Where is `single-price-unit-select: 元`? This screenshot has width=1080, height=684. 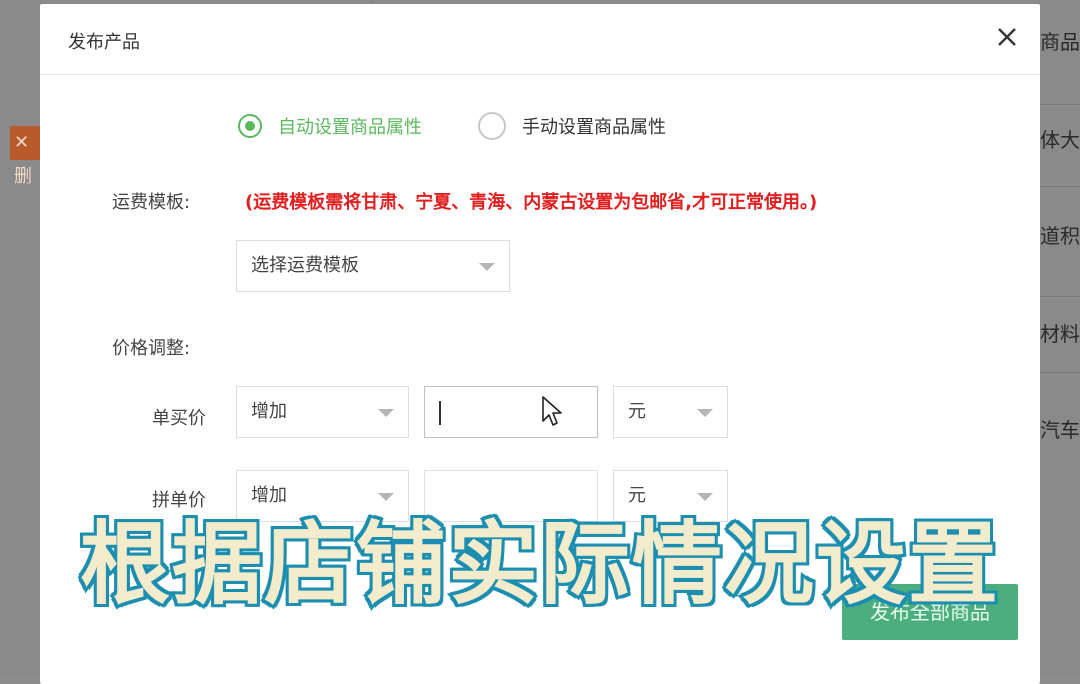 single-price-unit-select: 元 is located at coordinates (670, 412).